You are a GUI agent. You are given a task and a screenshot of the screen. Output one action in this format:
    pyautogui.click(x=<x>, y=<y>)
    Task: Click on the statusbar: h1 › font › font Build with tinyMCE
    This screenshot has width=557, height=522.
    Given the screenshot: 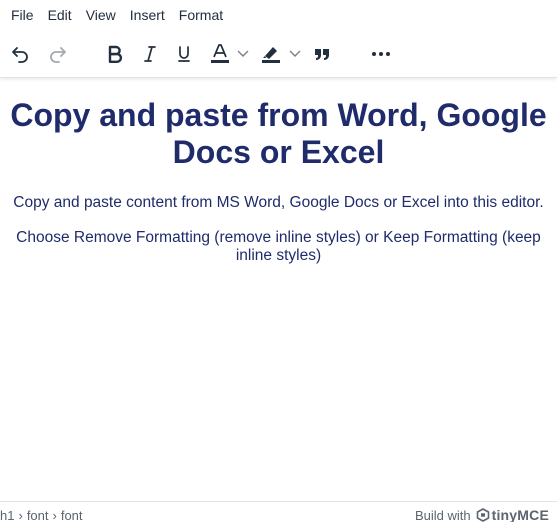 What is the action you would take?
    pyautogui.click(x=278, y=511)
    